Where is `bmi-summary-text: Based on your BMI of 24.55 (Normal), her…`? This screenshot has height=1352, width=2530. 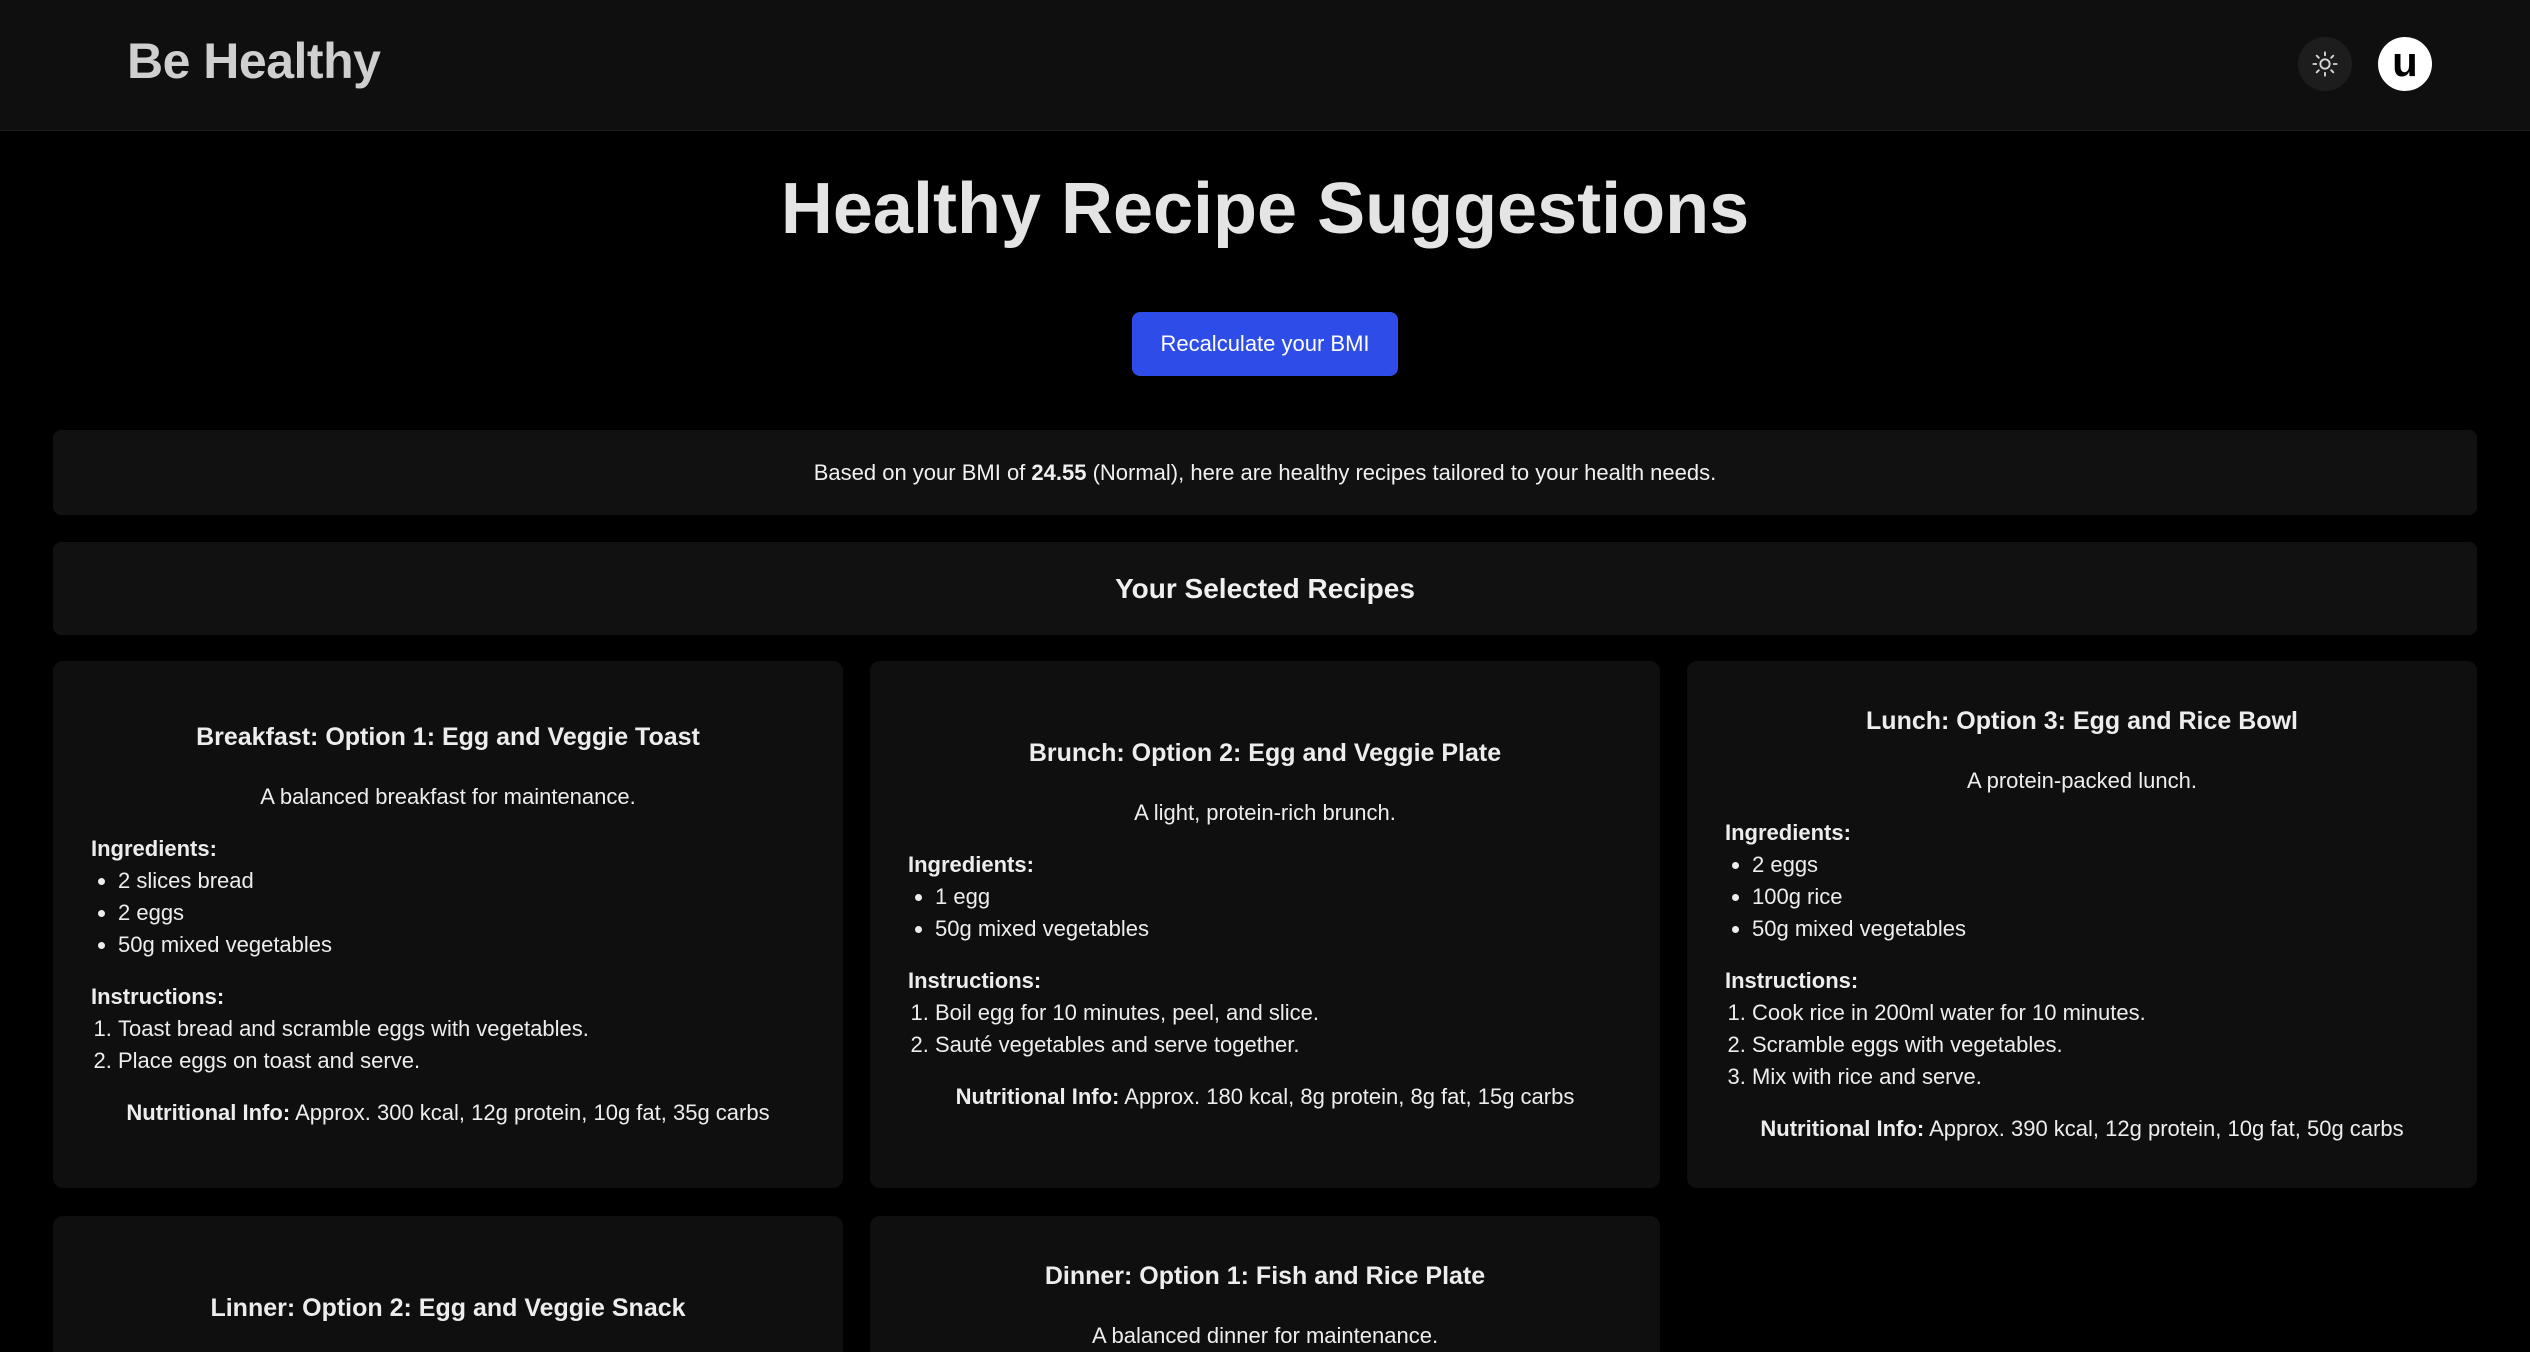
bmi-summary-text: Based on your BMI of 24.55 (Normal), her… is located at coordinates (1265, 473).